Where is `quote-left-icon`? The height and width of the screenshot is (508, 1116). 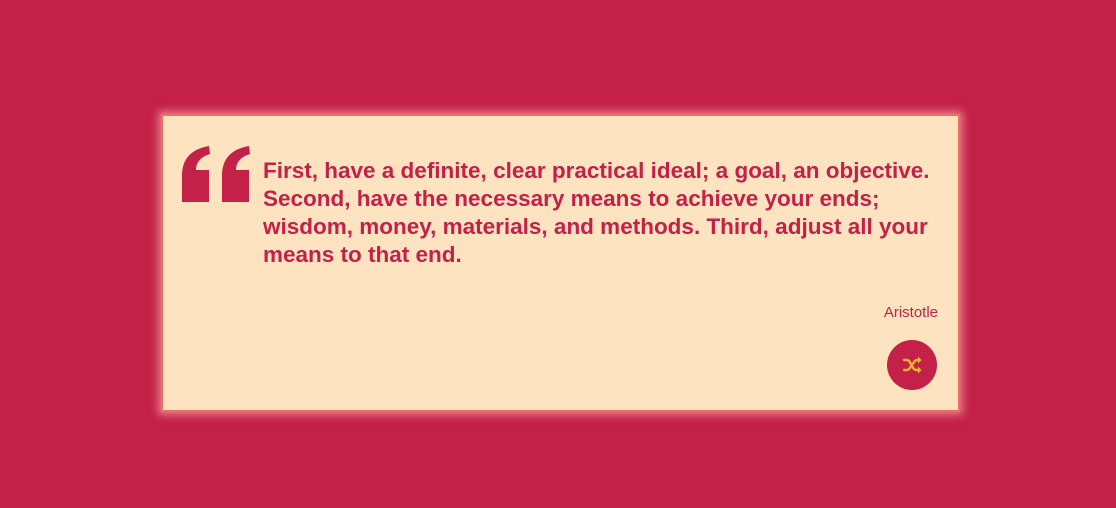 quote-left-icon is located at coordinates (216, 174).